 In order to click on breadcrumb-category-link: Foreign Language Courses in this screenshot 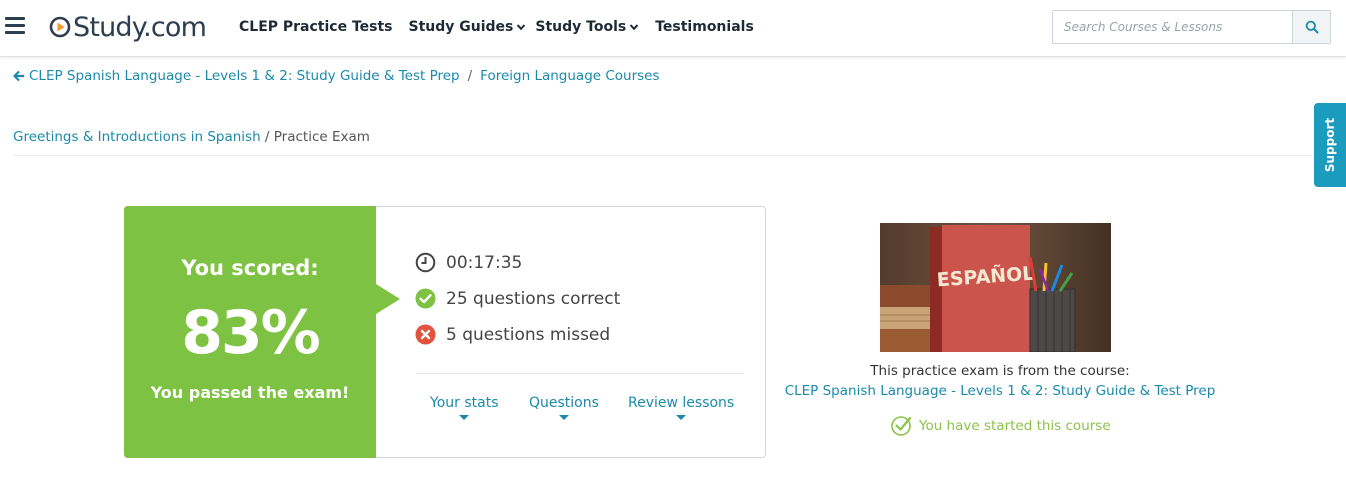, I will do `click(569, 76)`.